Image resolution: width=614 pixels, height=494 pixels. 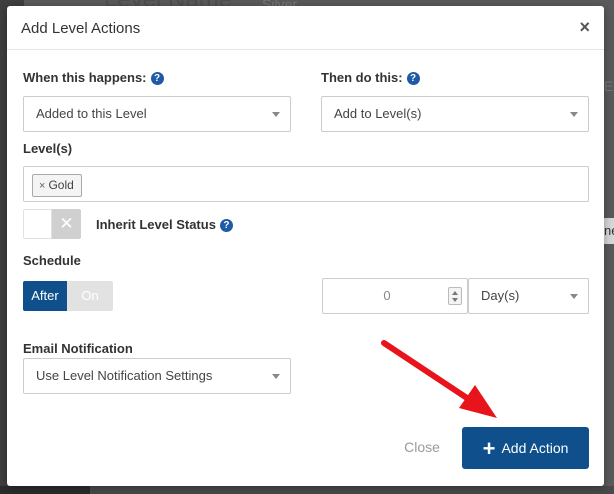 What do you see at coordinates (37, 224) in the screenshot?
I see `toggle-knob` at bounding box center [37, 224].